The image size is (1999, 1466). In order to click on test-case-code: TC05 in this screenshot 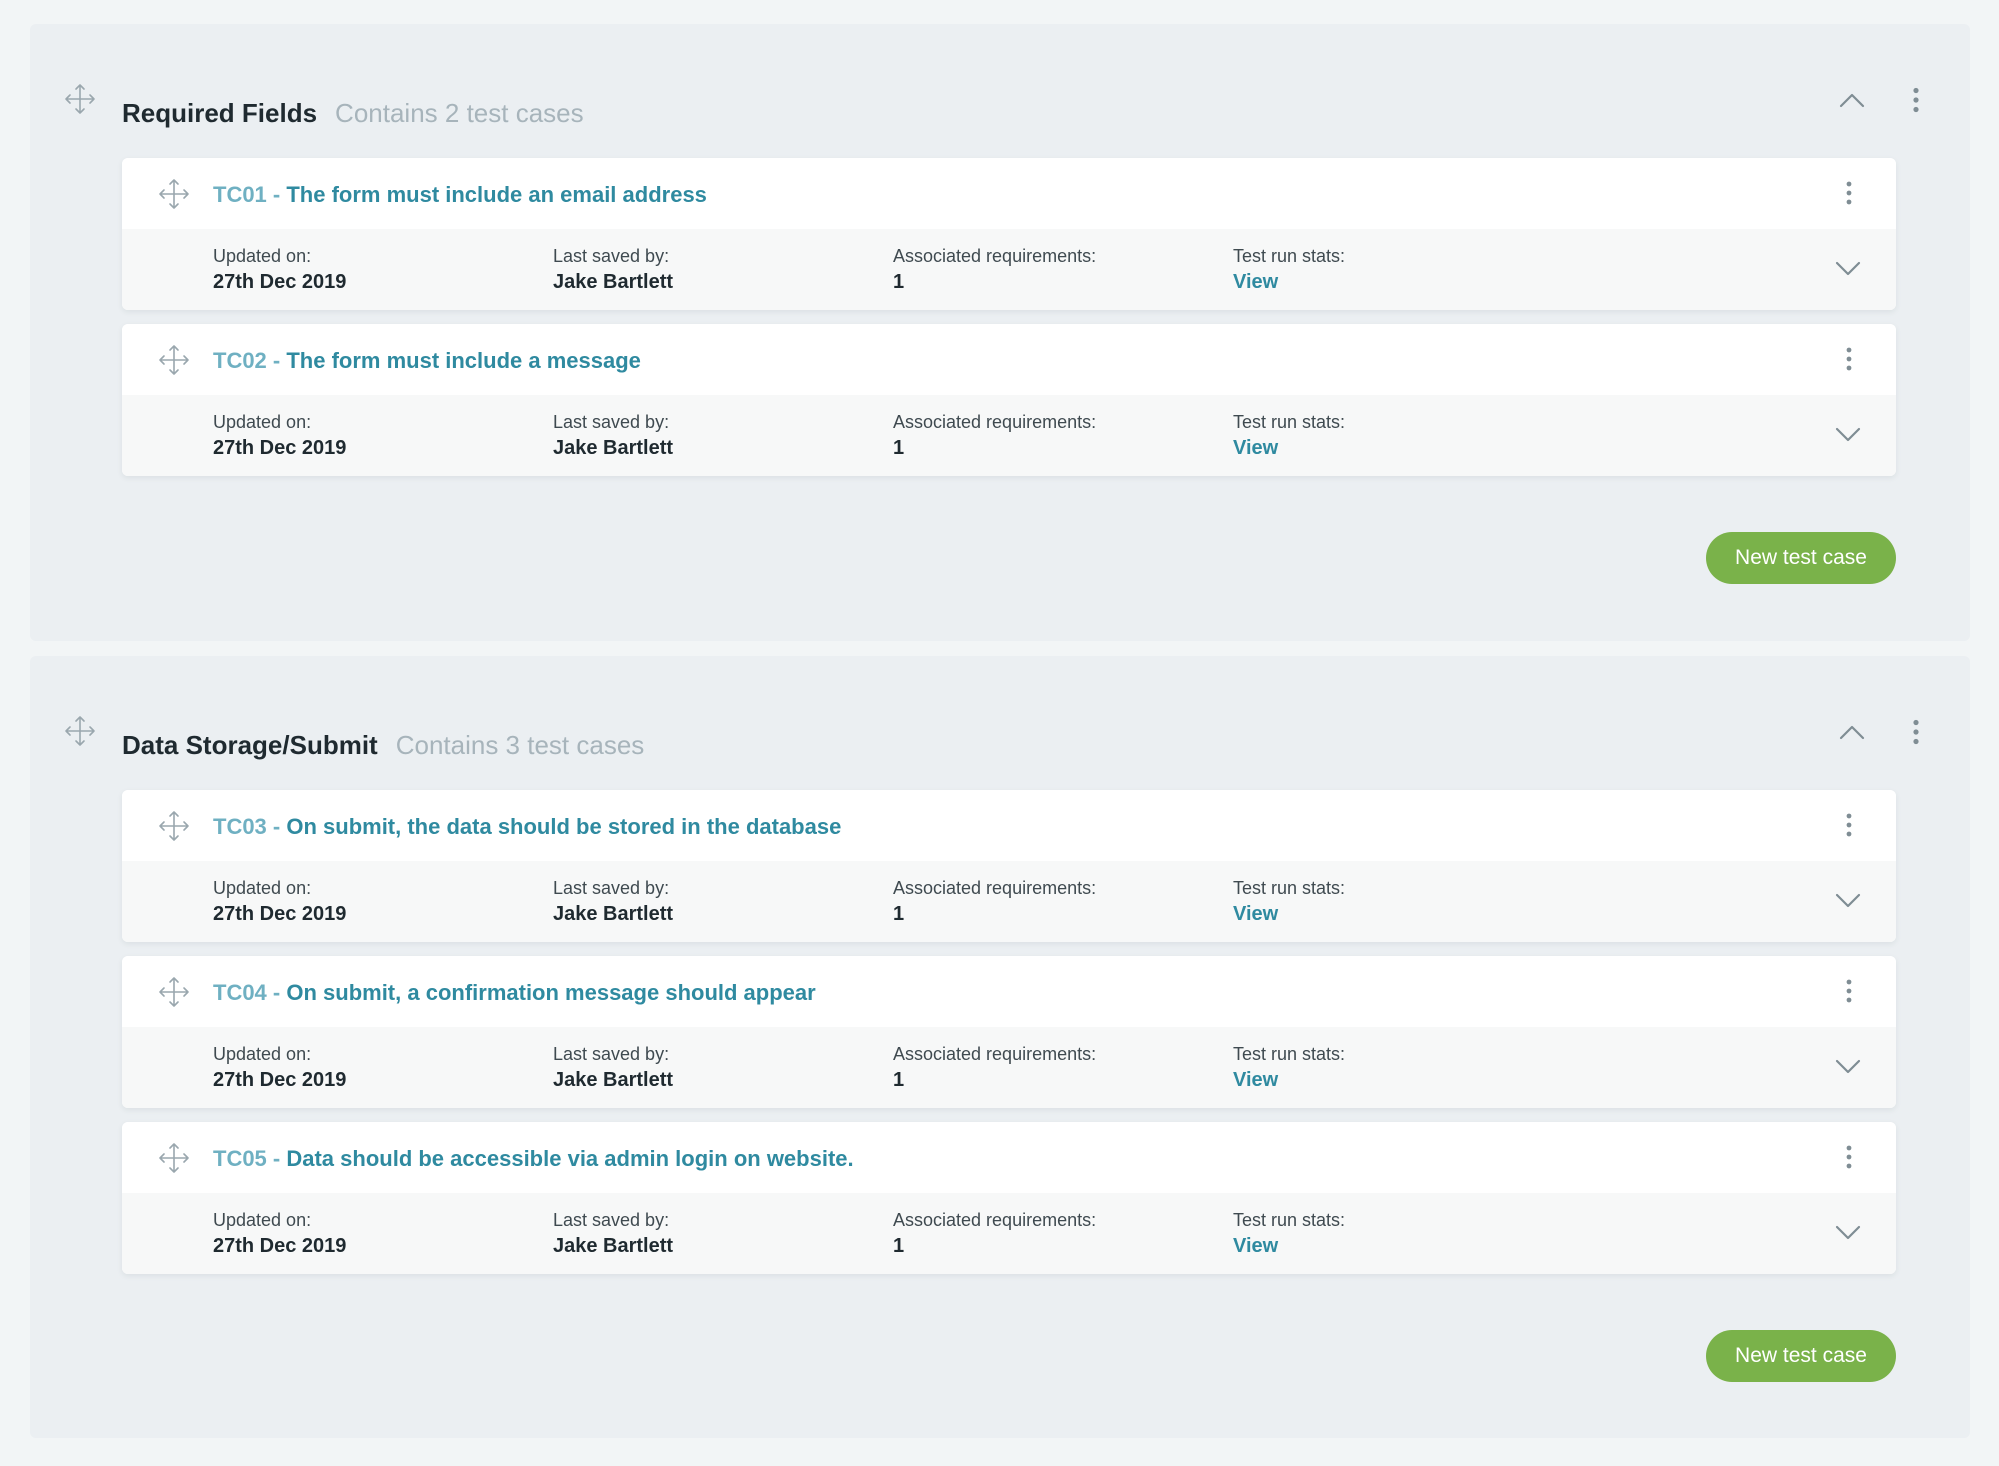, I will do `click(240, 1158)`.